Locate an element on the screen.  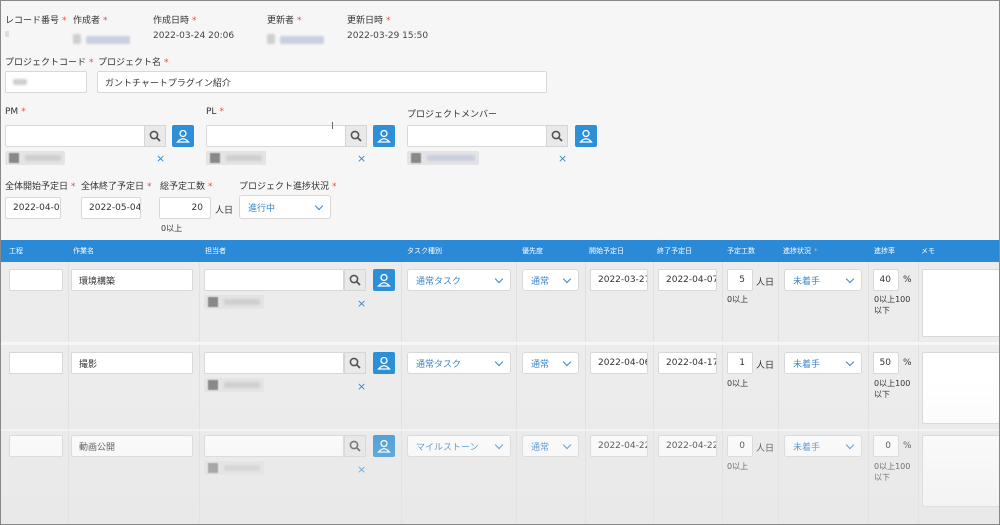
th-task-type: タスク種別 is located at coordinates (424, 251).